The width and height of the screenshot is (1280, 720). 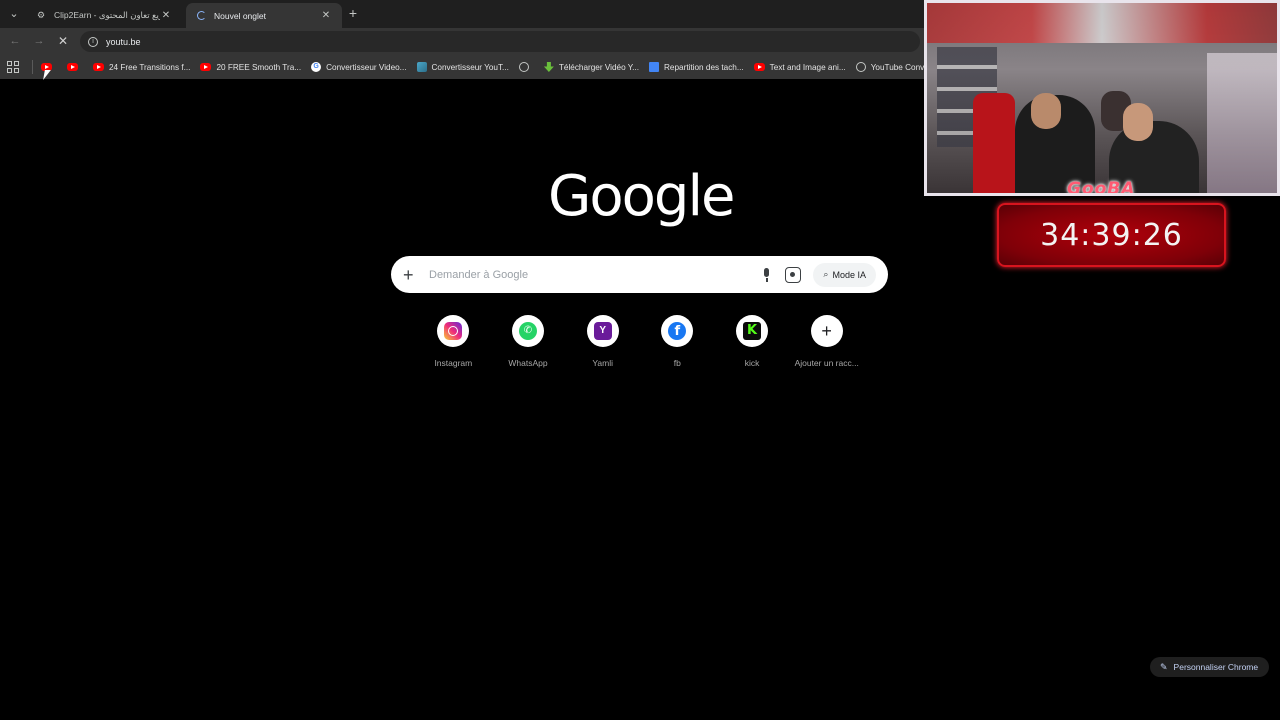 I want to click on add-plus-icon: +, so click(x=411, y=275).